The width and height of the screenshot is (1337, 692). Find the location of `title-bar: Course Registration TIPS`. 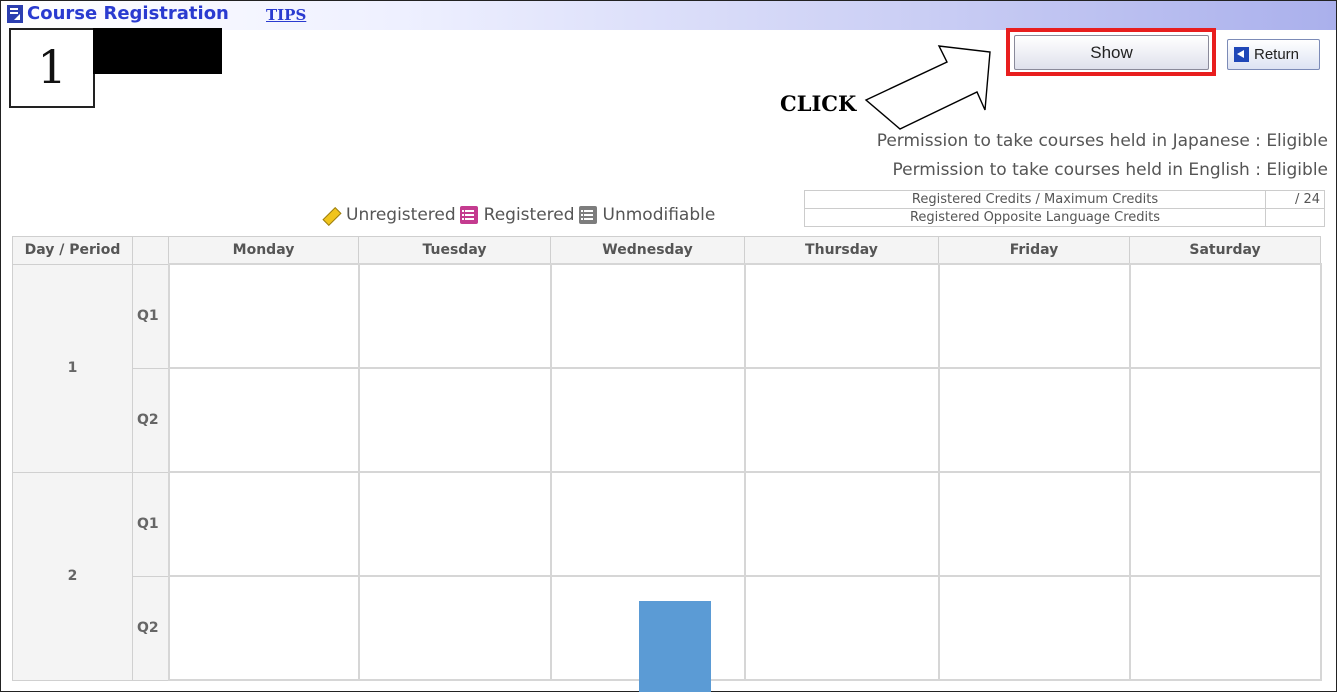

title-bar: Course Registration TIPS is located at coordinates (668, 15).